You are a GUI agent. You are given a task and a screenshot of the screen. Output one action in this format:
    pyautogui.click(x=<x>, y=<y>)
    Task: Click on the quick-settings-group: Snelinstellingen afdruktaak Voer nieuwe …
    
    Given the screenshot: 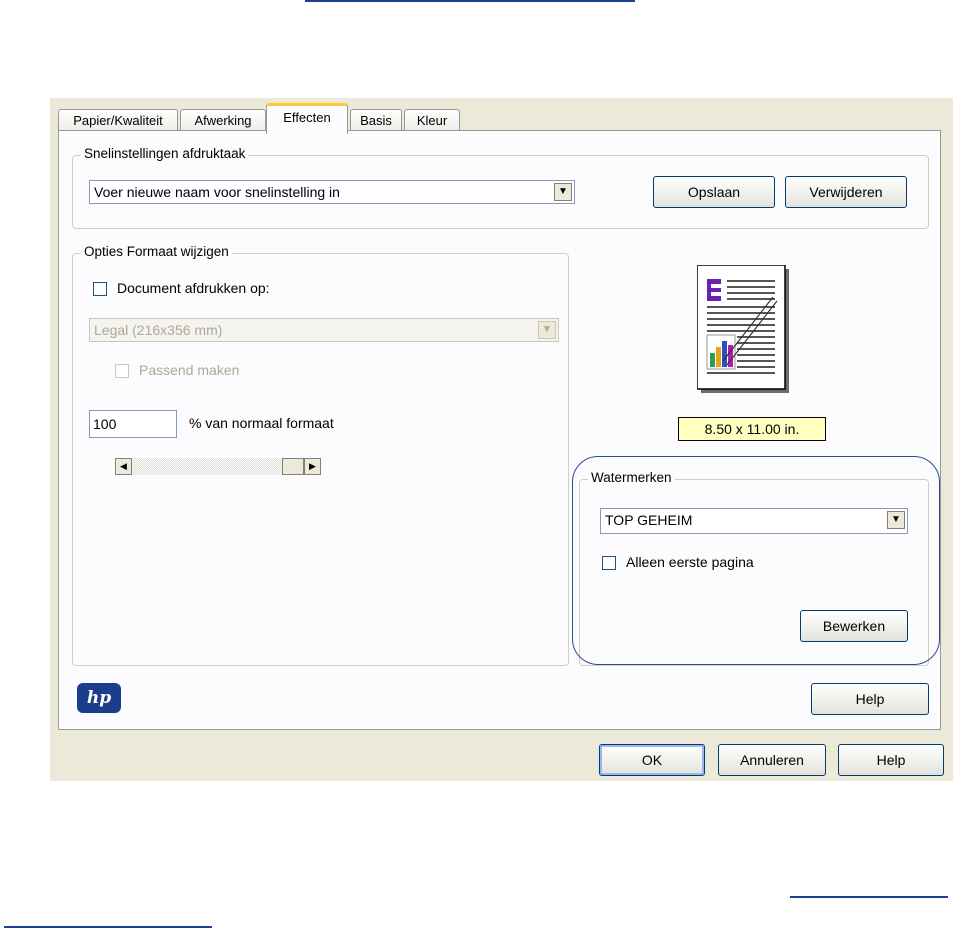 What is the action you would take?
    pyautogui.click(x=500, y=187)
    